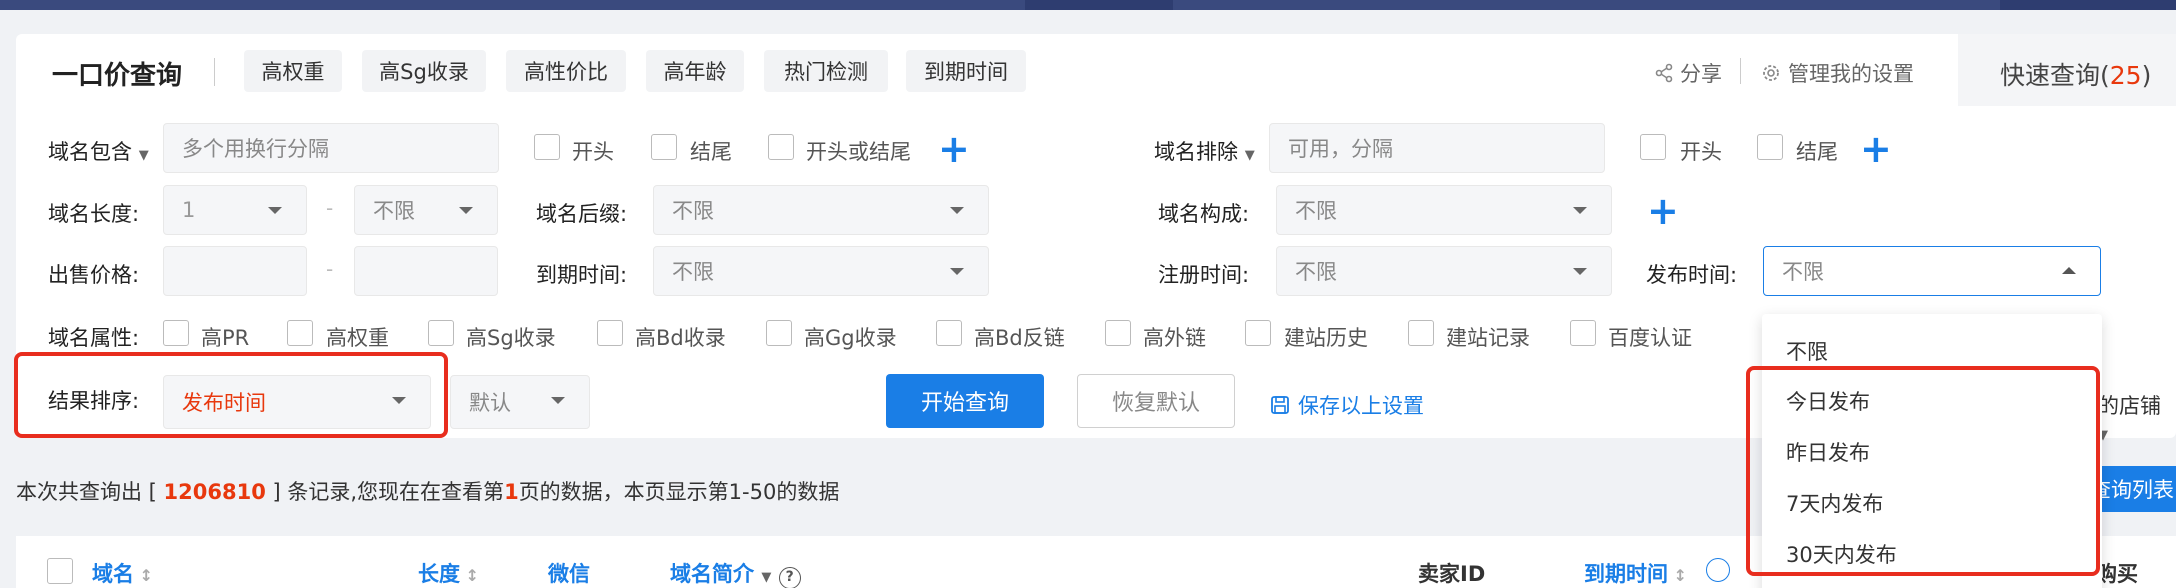 The height and width of the screenshot is (588, 2176). Describe the element at coordinates (448, 573) in the screenshot. I see `col-length: 长度` at that location.